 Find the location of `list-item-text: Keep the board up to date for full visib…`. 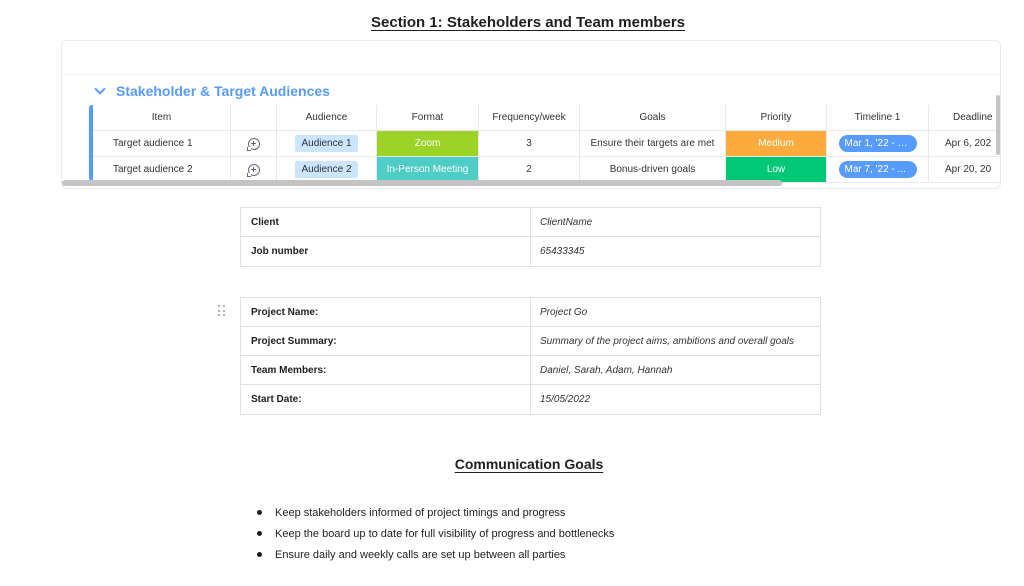

list-item-text: Keep the board up to date for full visib… is located at coordinates (445, 533).